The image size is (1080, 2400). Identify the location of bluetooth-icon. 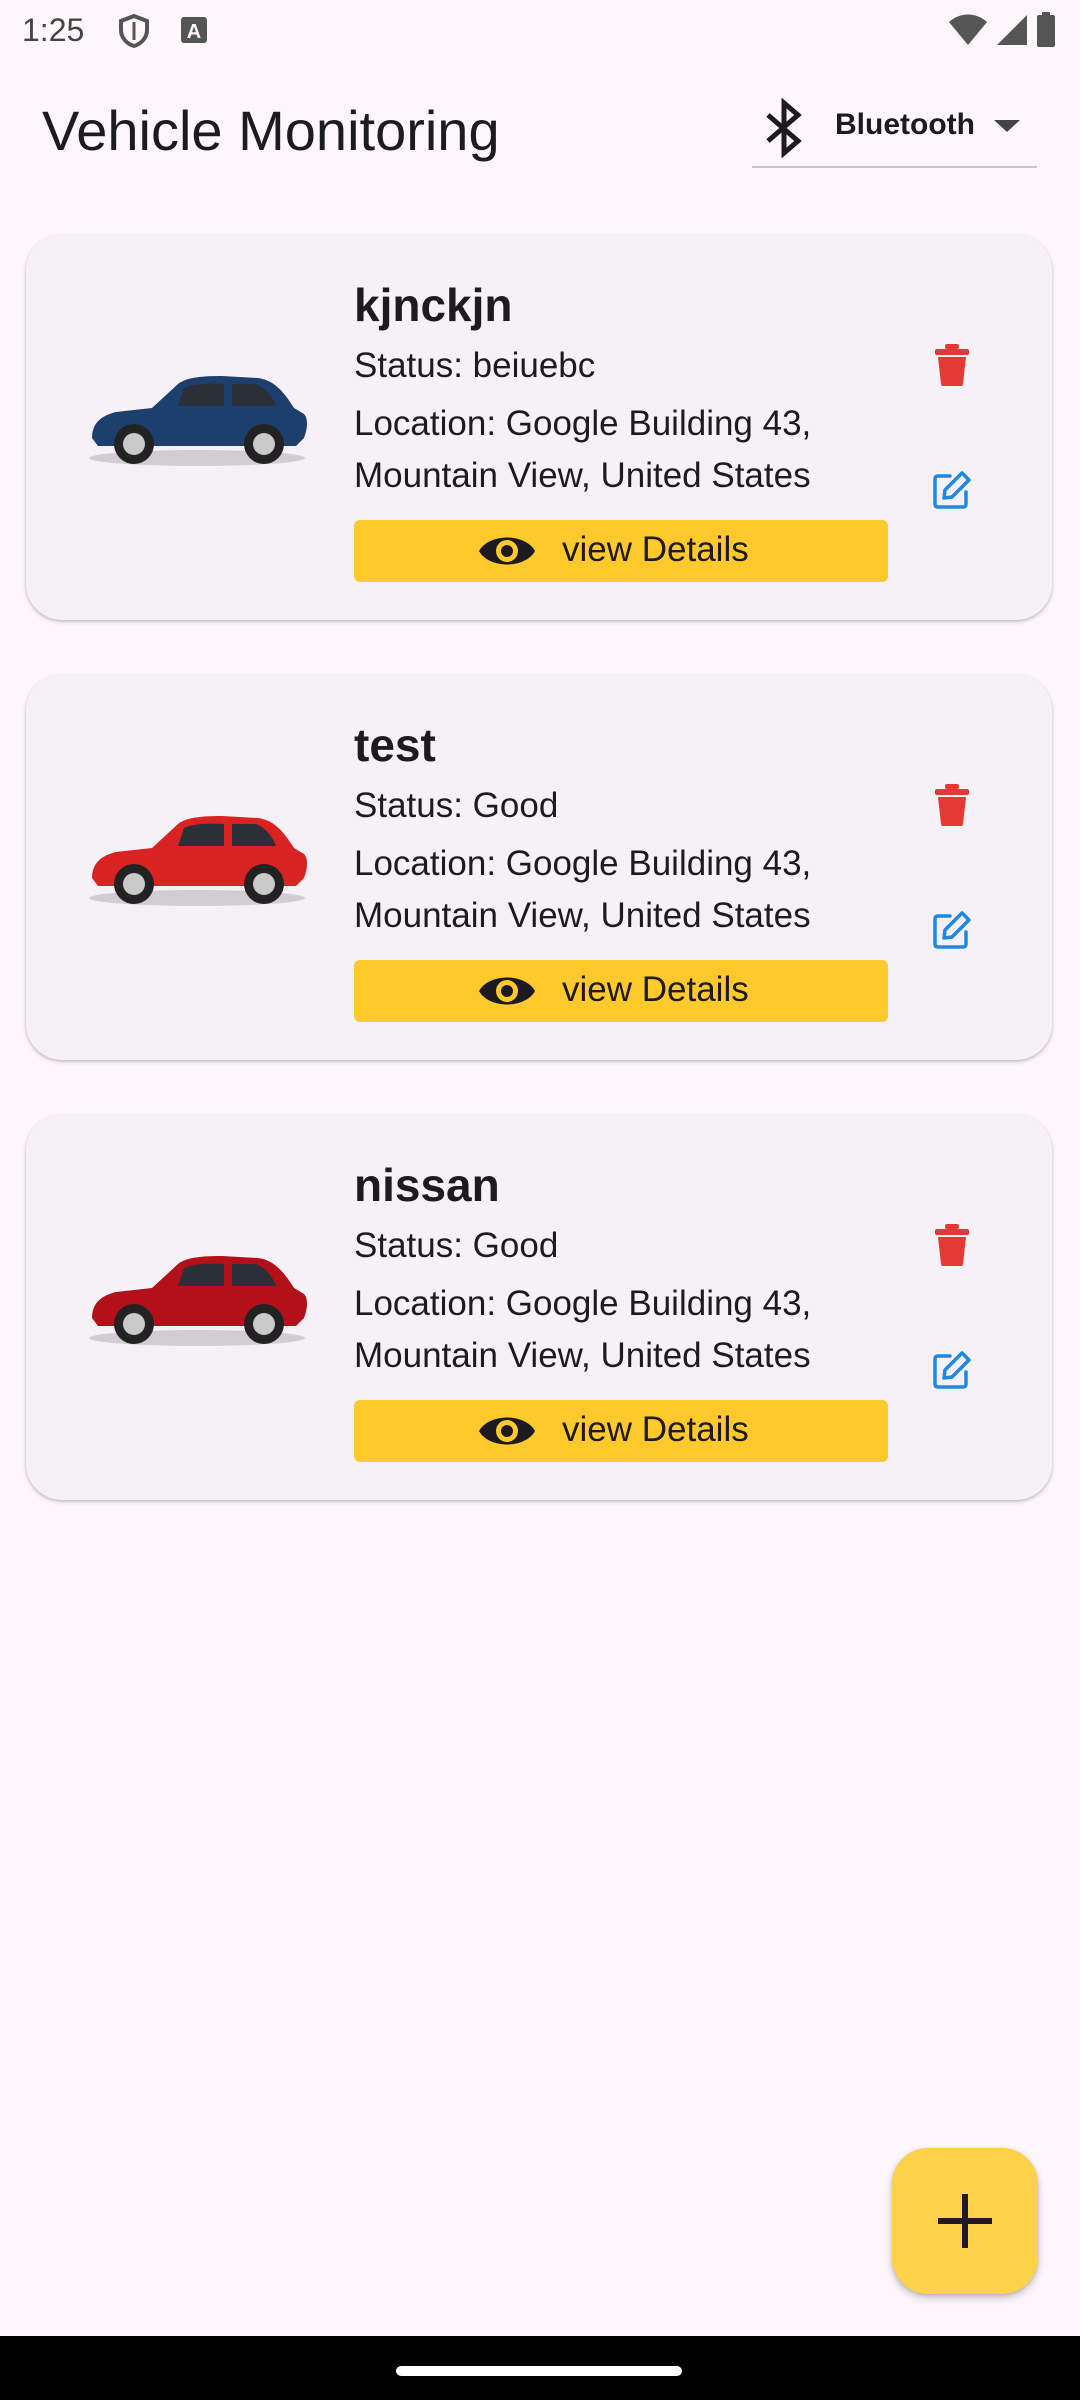
(784, 130).